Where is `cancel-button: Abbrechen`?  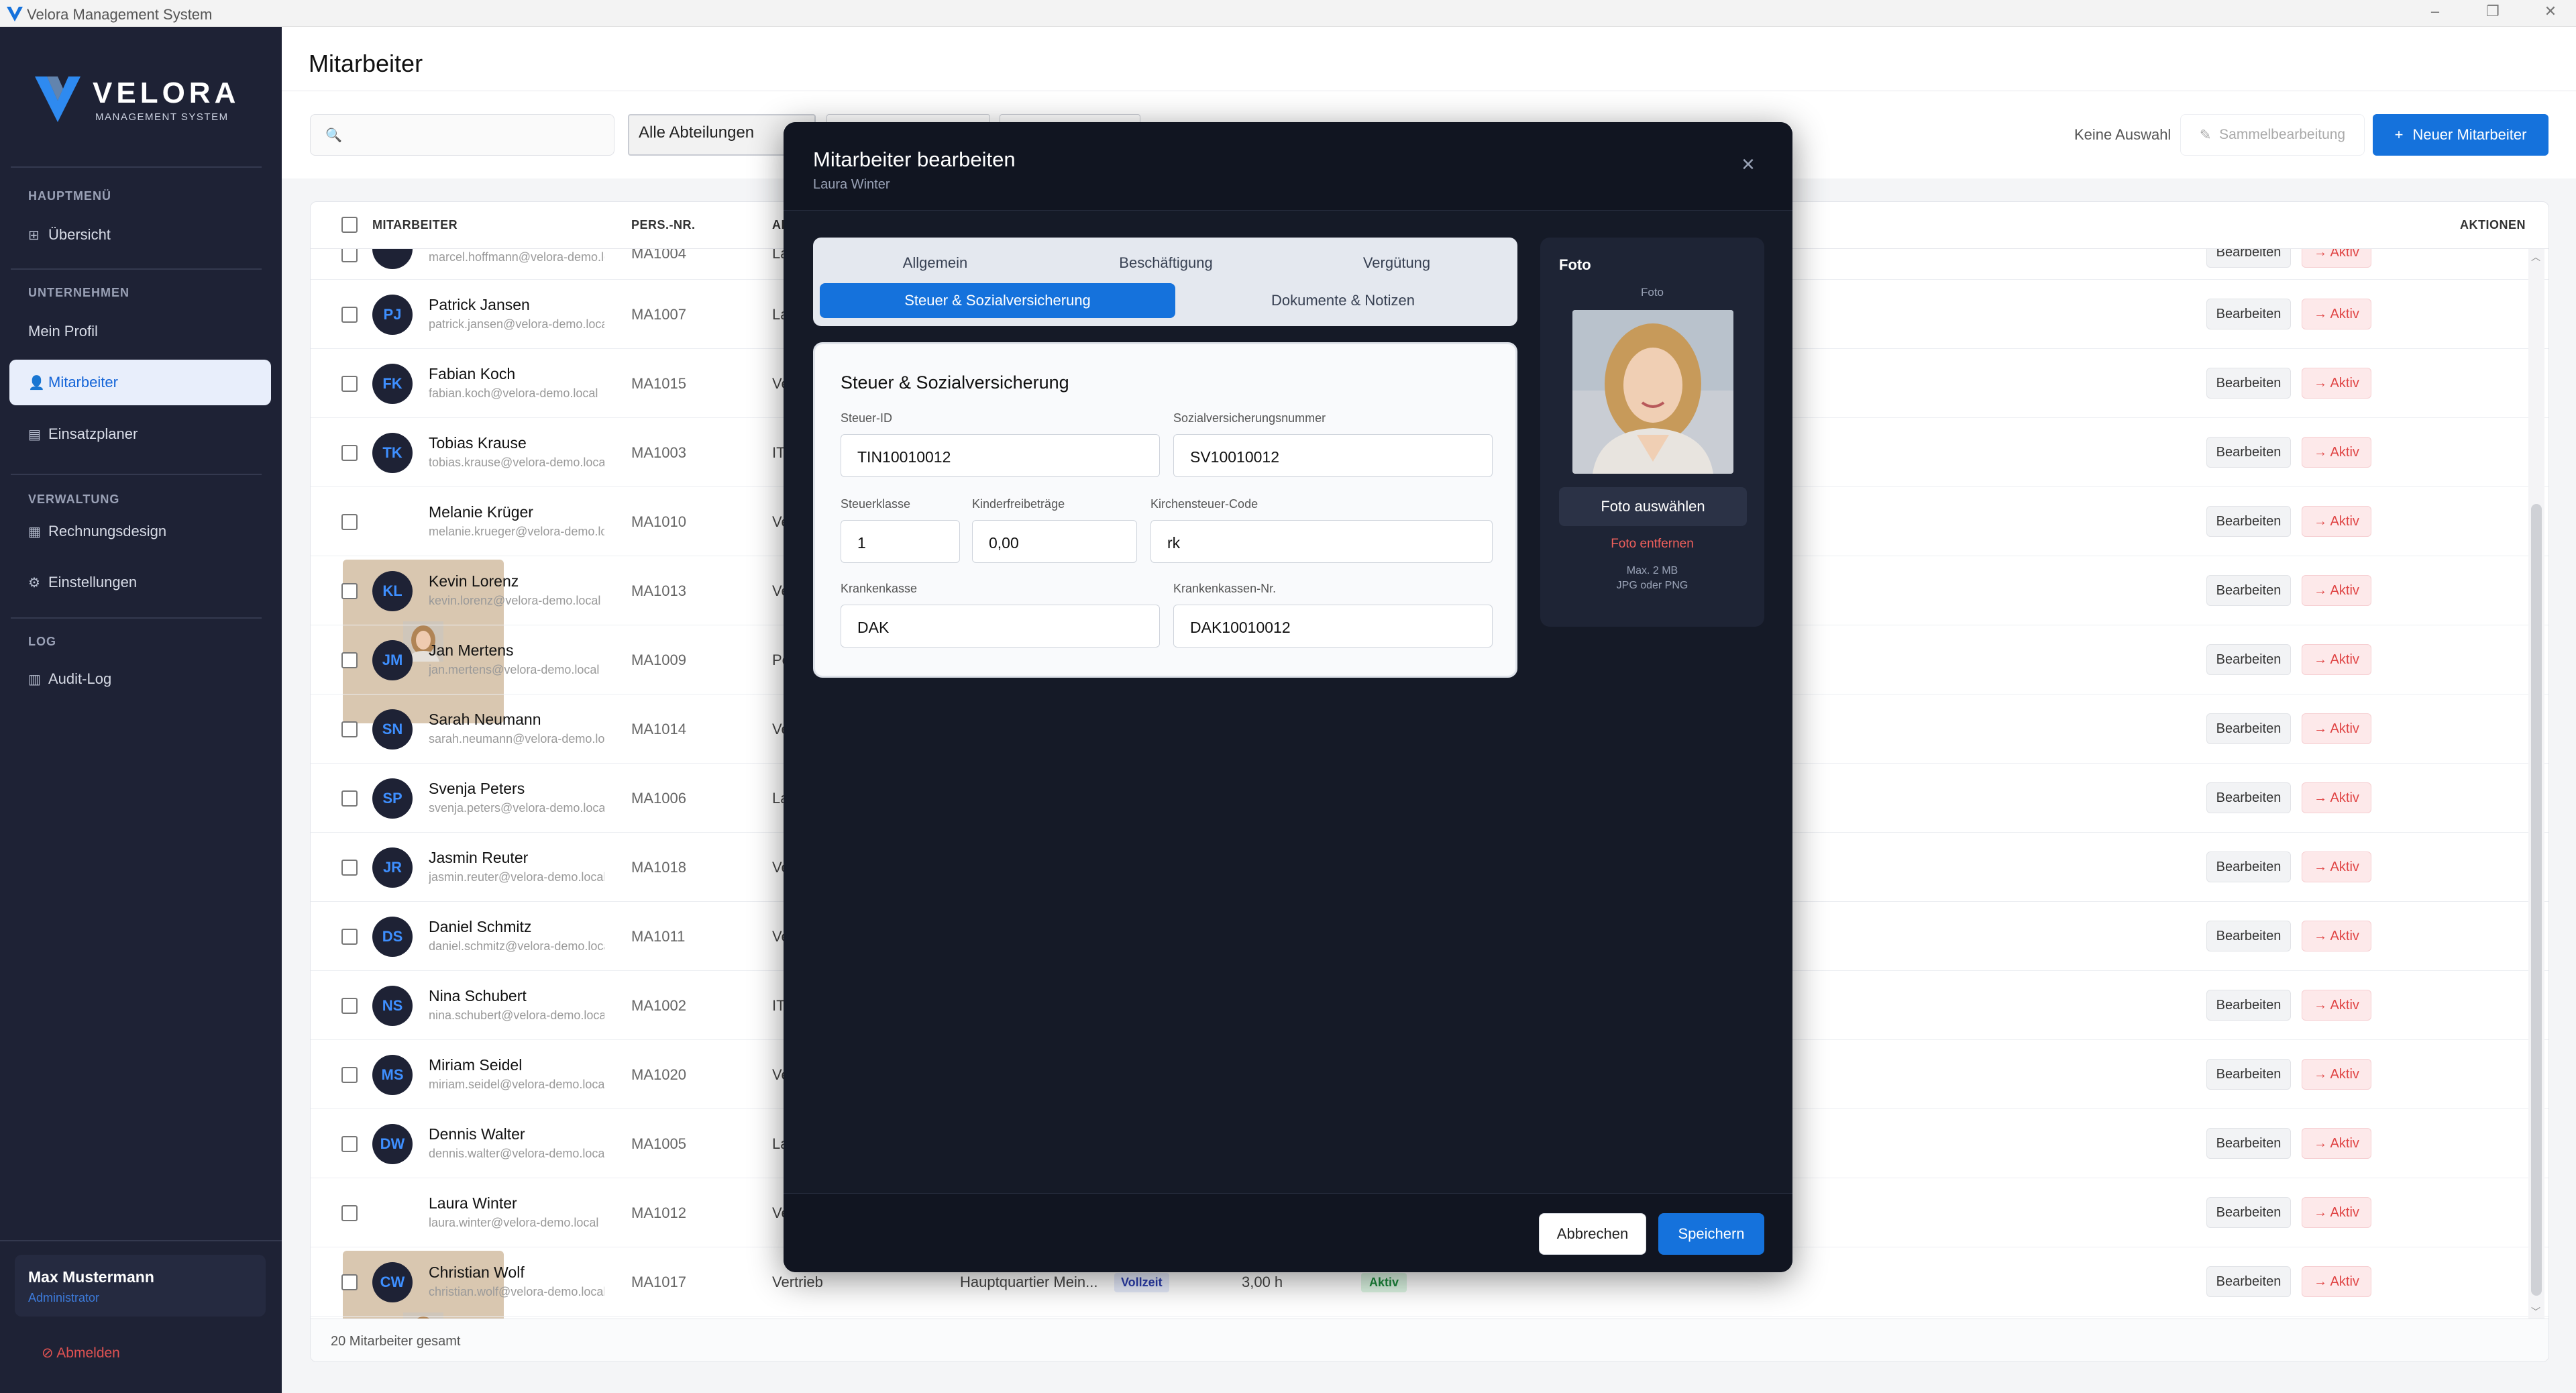 cancel-button: Abbrechen is located at coordinates (1592, 1234).